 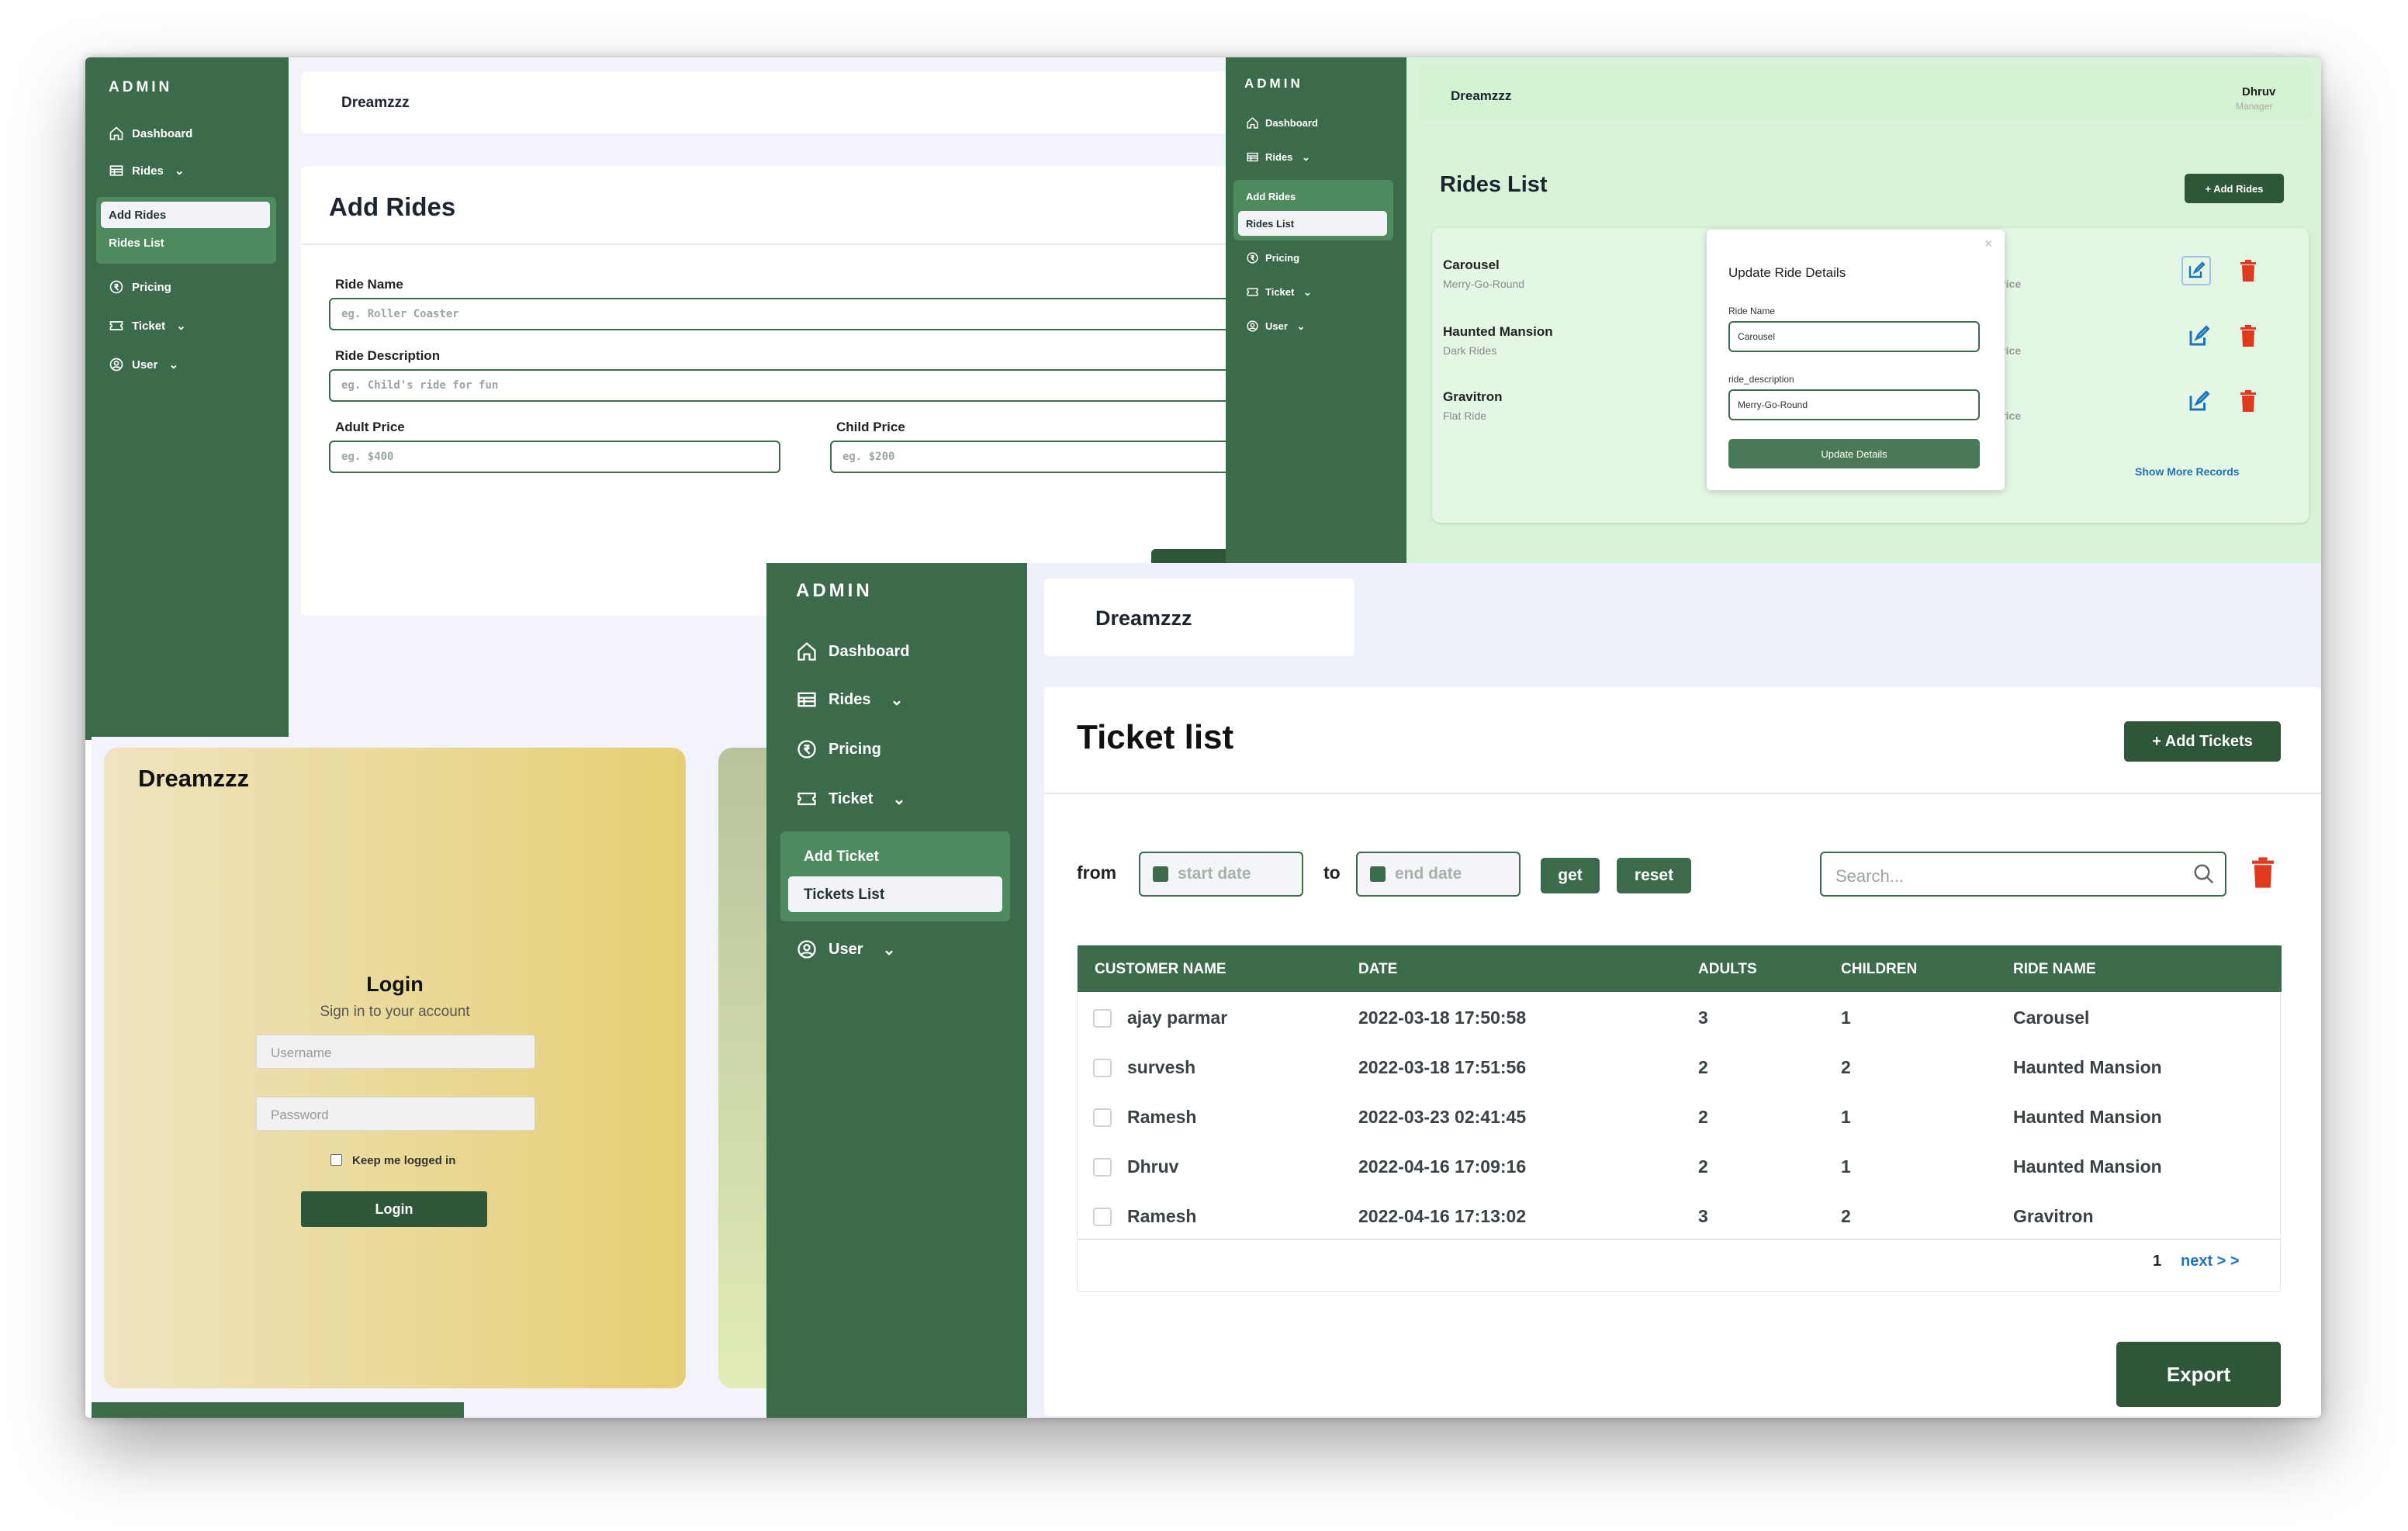 What do you see at coordinates (2210, 1261) in the screenshot?
I see `next-page-link: next > >` at bounding box center [2210, 1261].